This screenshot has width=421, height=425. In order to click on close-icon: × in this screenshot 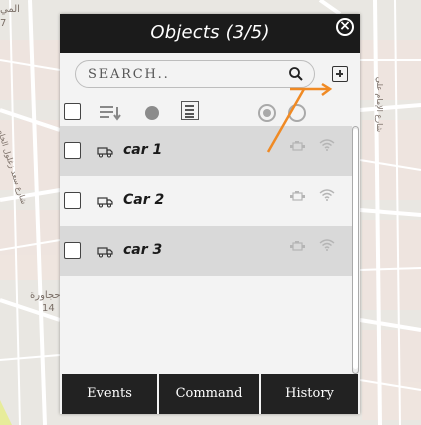, I will do `click(345, 26)`.